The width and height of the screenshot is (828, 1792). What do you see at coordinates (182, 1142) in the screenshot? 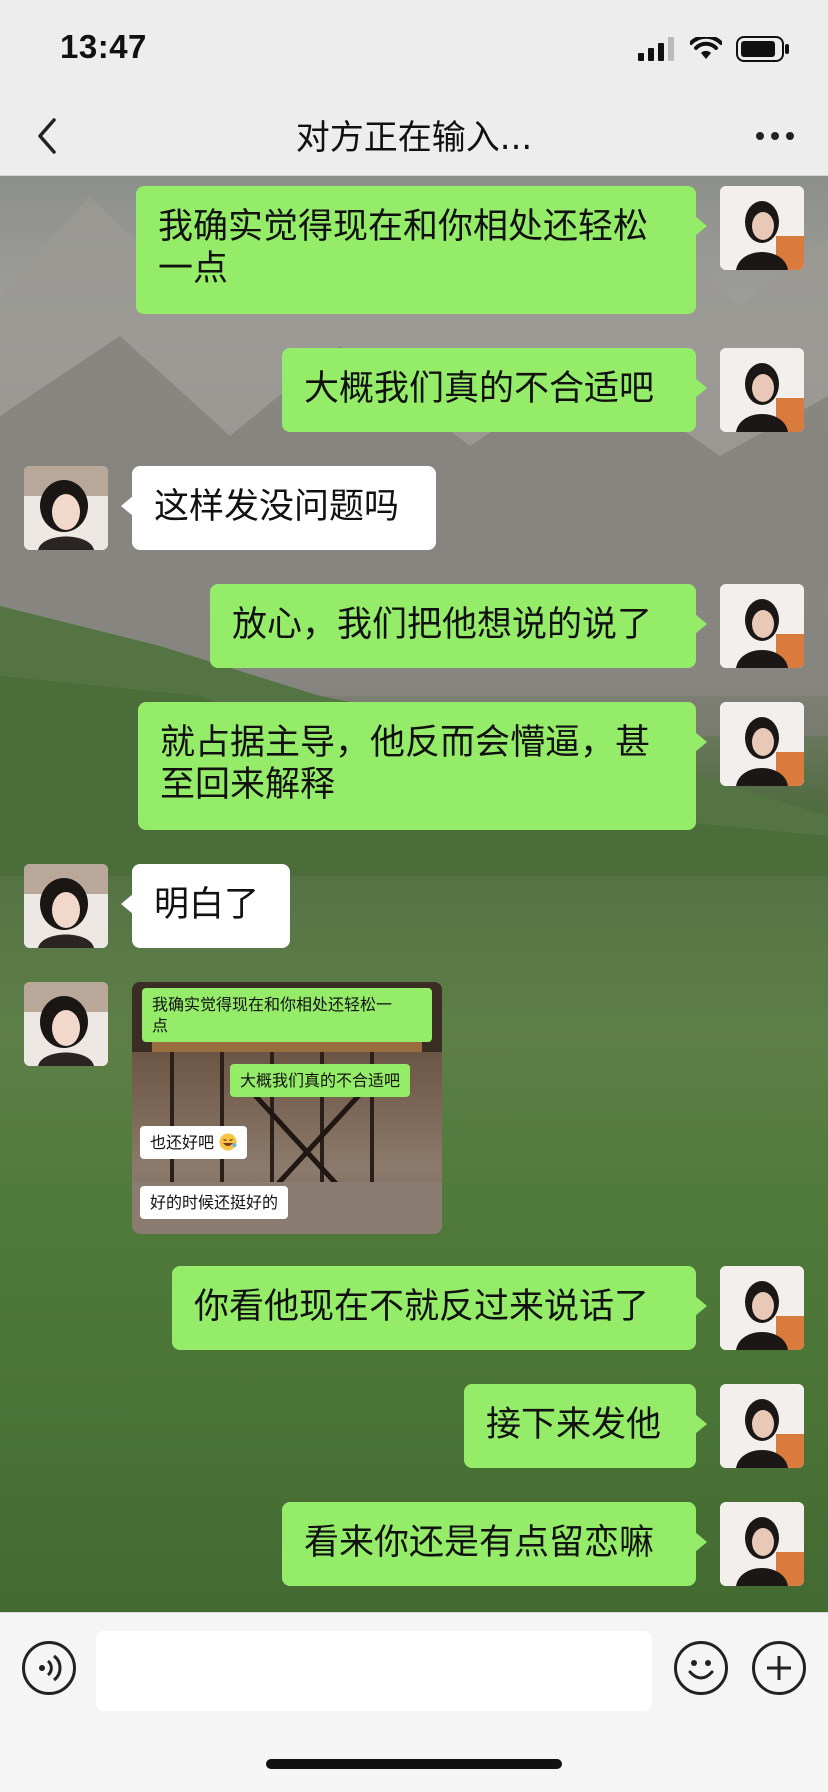
I see `image-bubble-text: 也还好吧` at bounding box center [182, 1142].